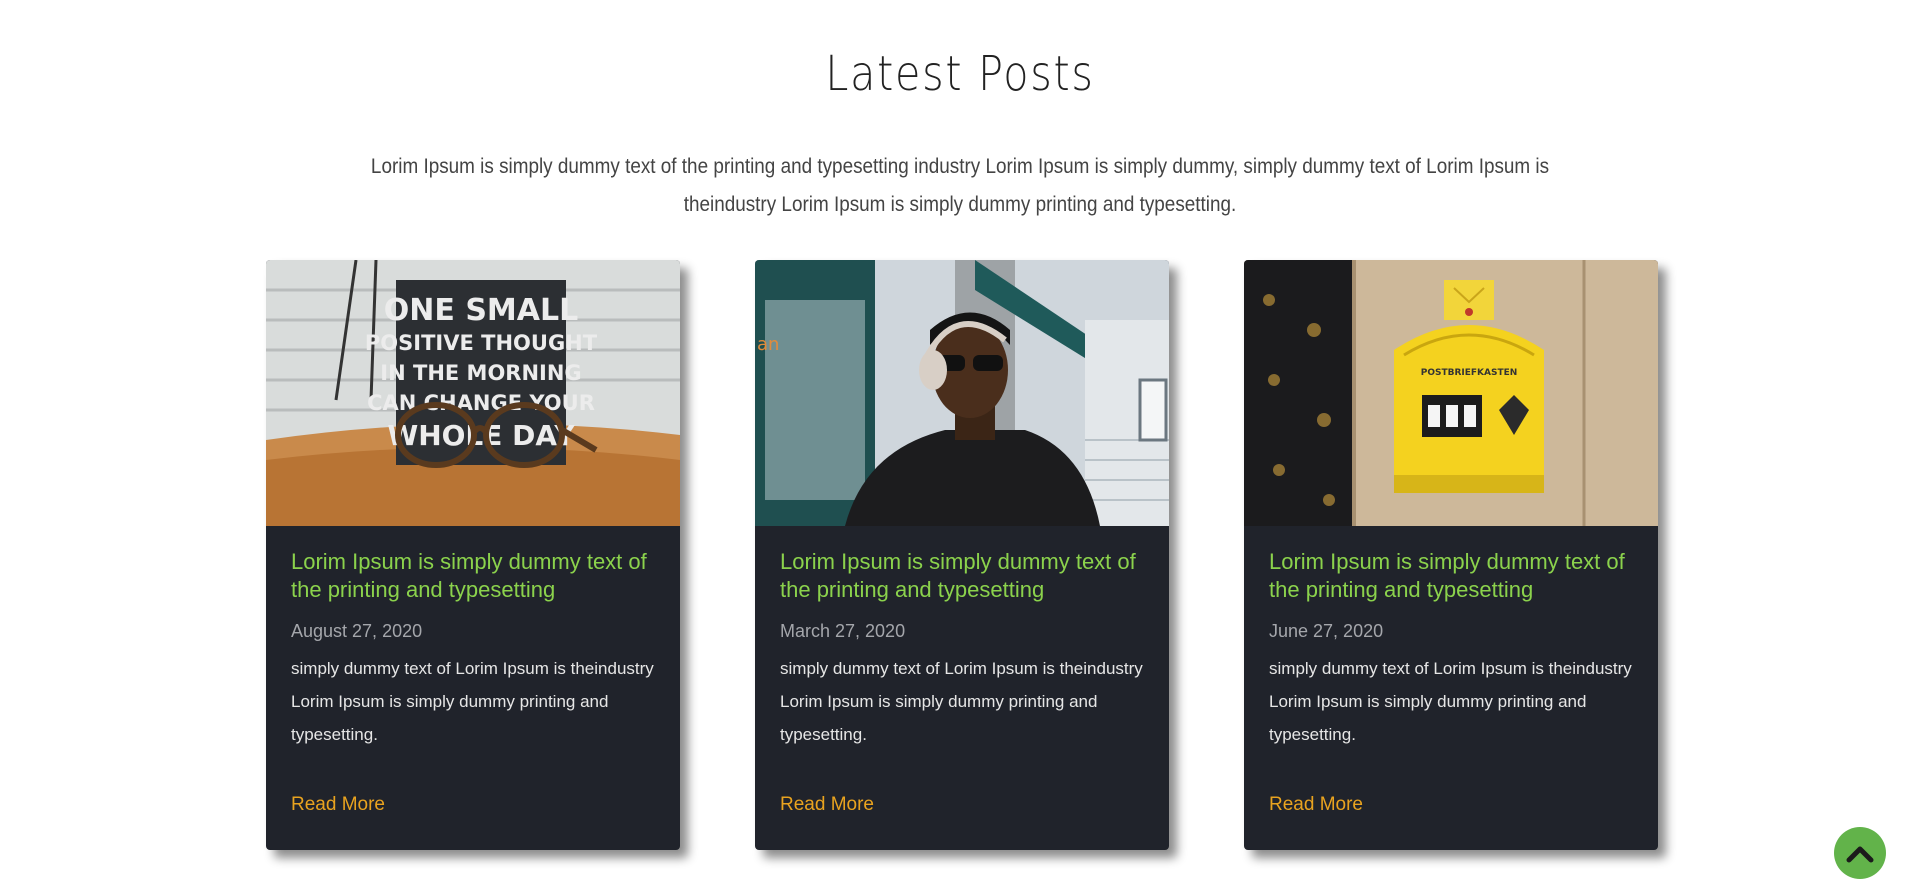  What do you see at coordinates (481, 310) in the screenshot?
I see `svg-text: ONE SMALL` at bounding box center [481, 310].